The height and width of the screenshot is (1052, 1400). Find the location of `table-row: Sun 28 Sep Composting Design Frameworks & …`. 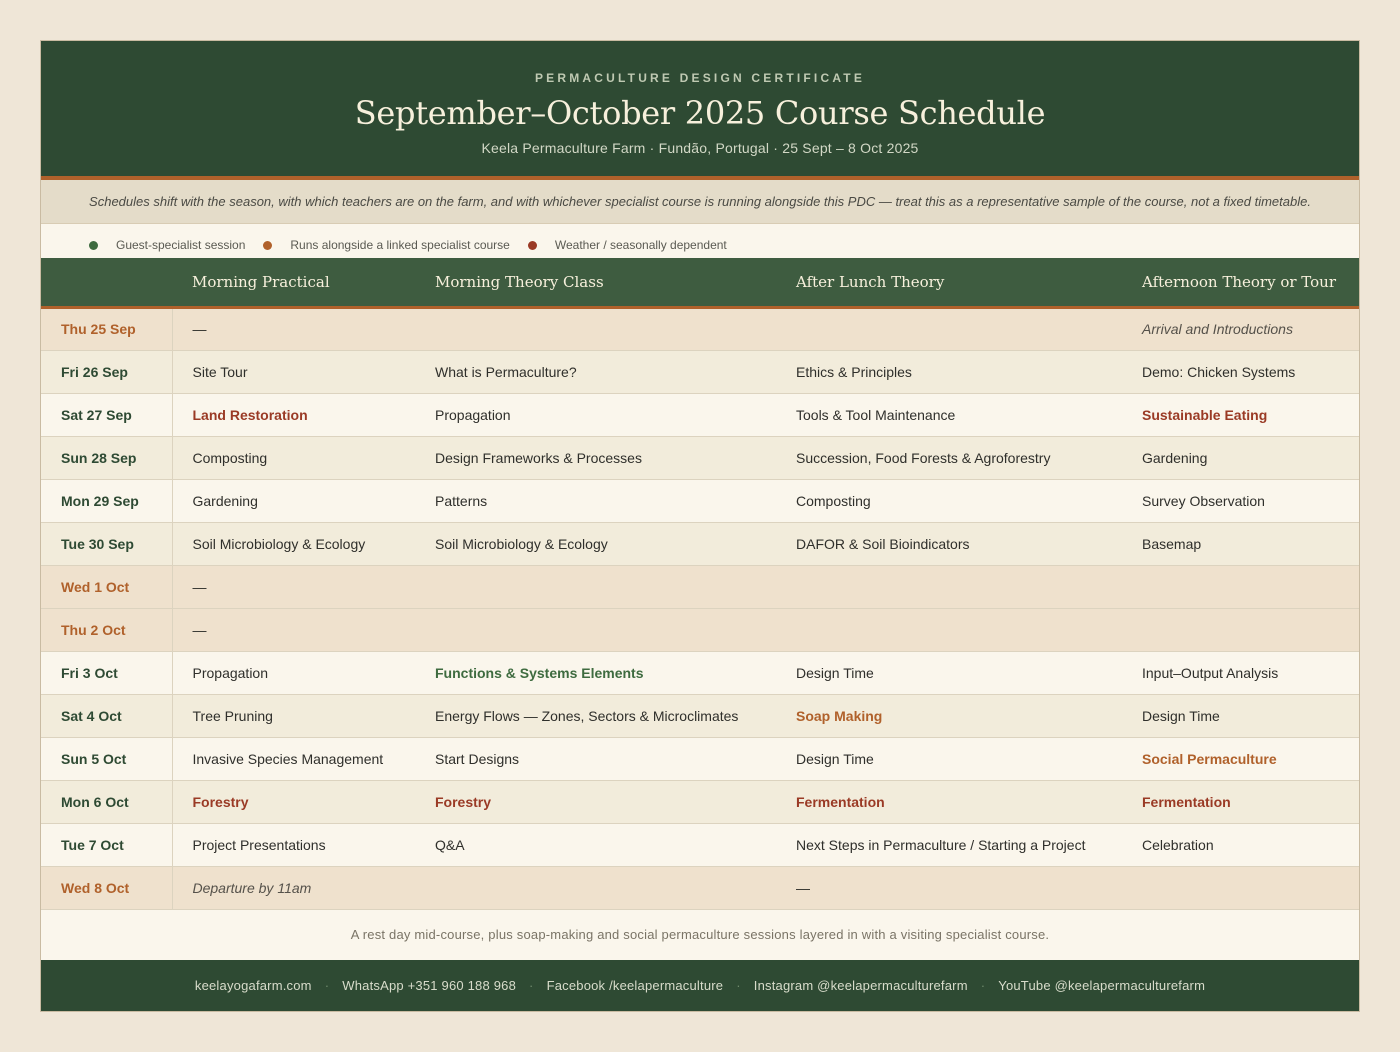

table-row: Sun 28 Sep Composting Design Frameworks & … is located at coordinates (700, 457).